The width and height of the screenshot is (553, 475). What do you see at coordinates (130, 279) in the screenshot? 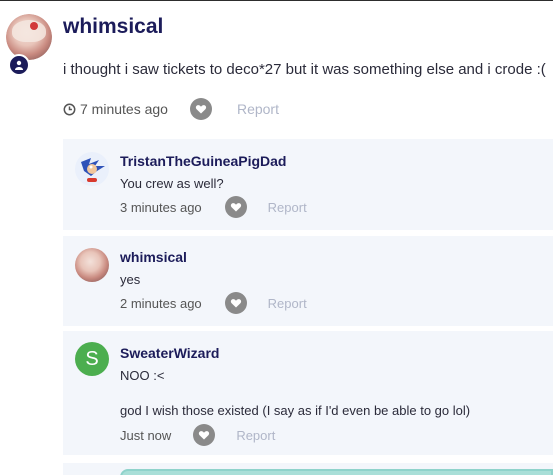
I see `reply-body: yes` at bounding box center [130, 279].